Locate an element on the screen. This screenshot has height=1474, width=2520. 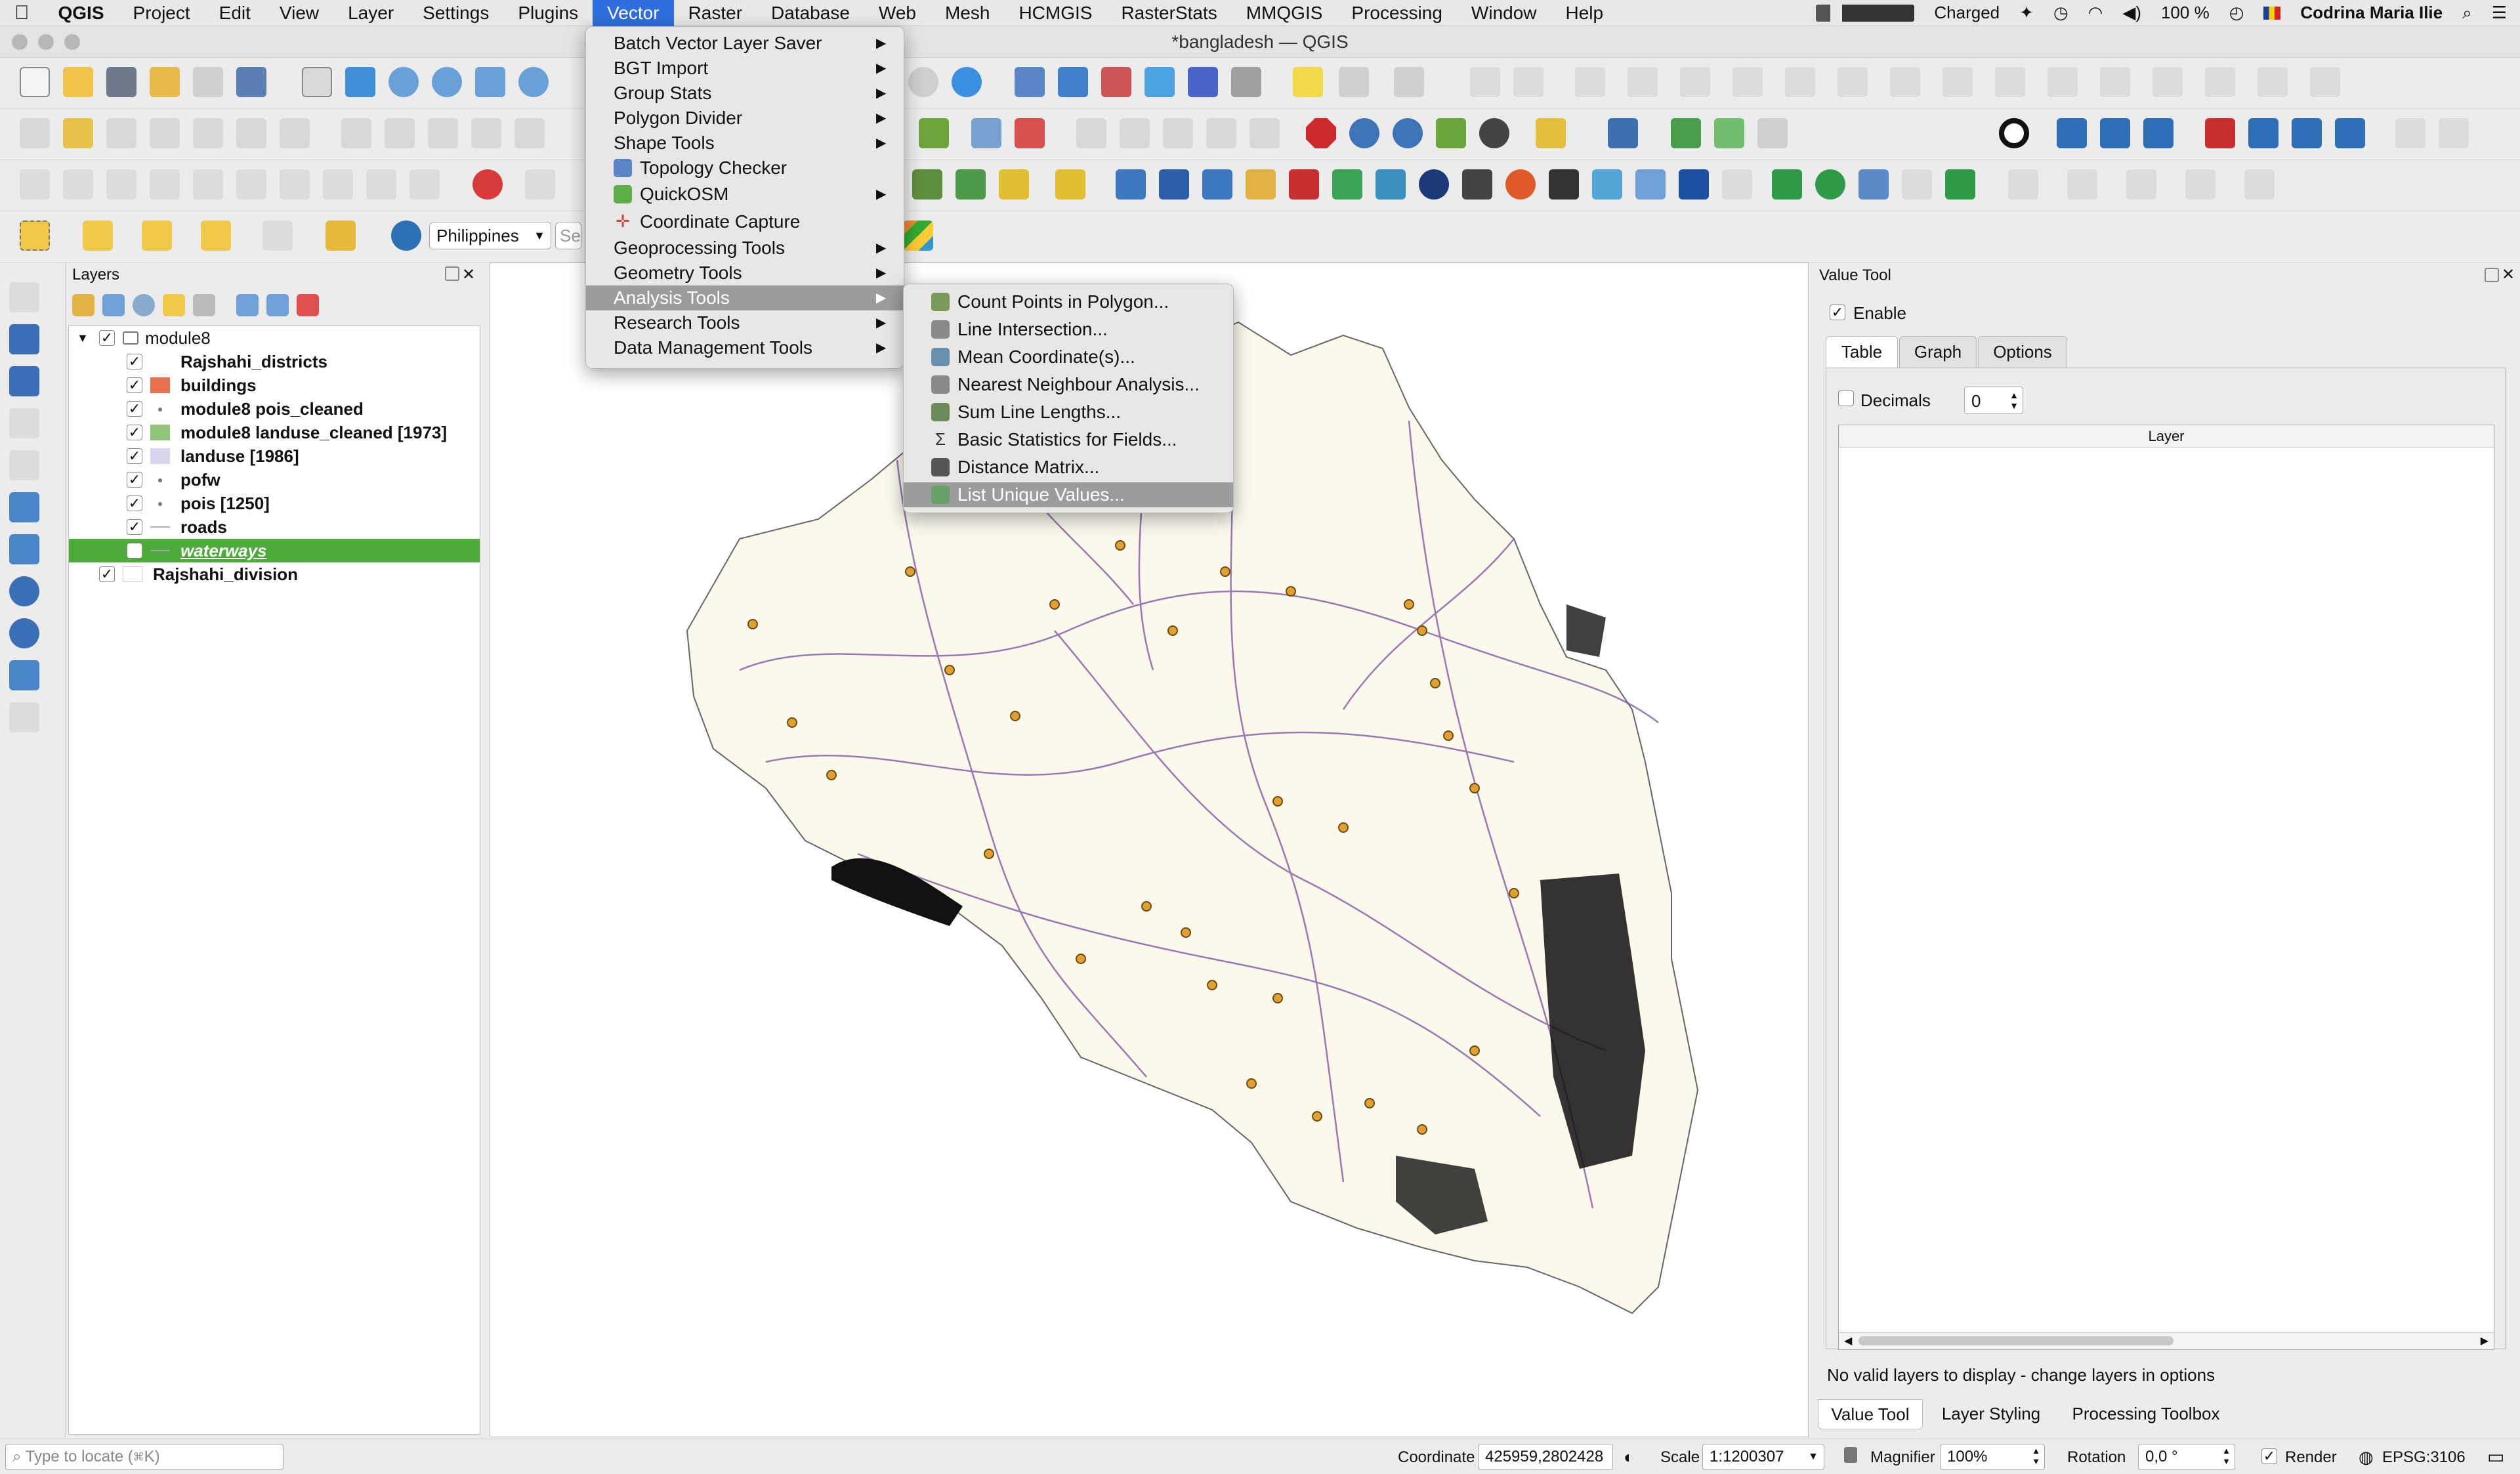
cut-features-icon is located at coordinates (356, 133).